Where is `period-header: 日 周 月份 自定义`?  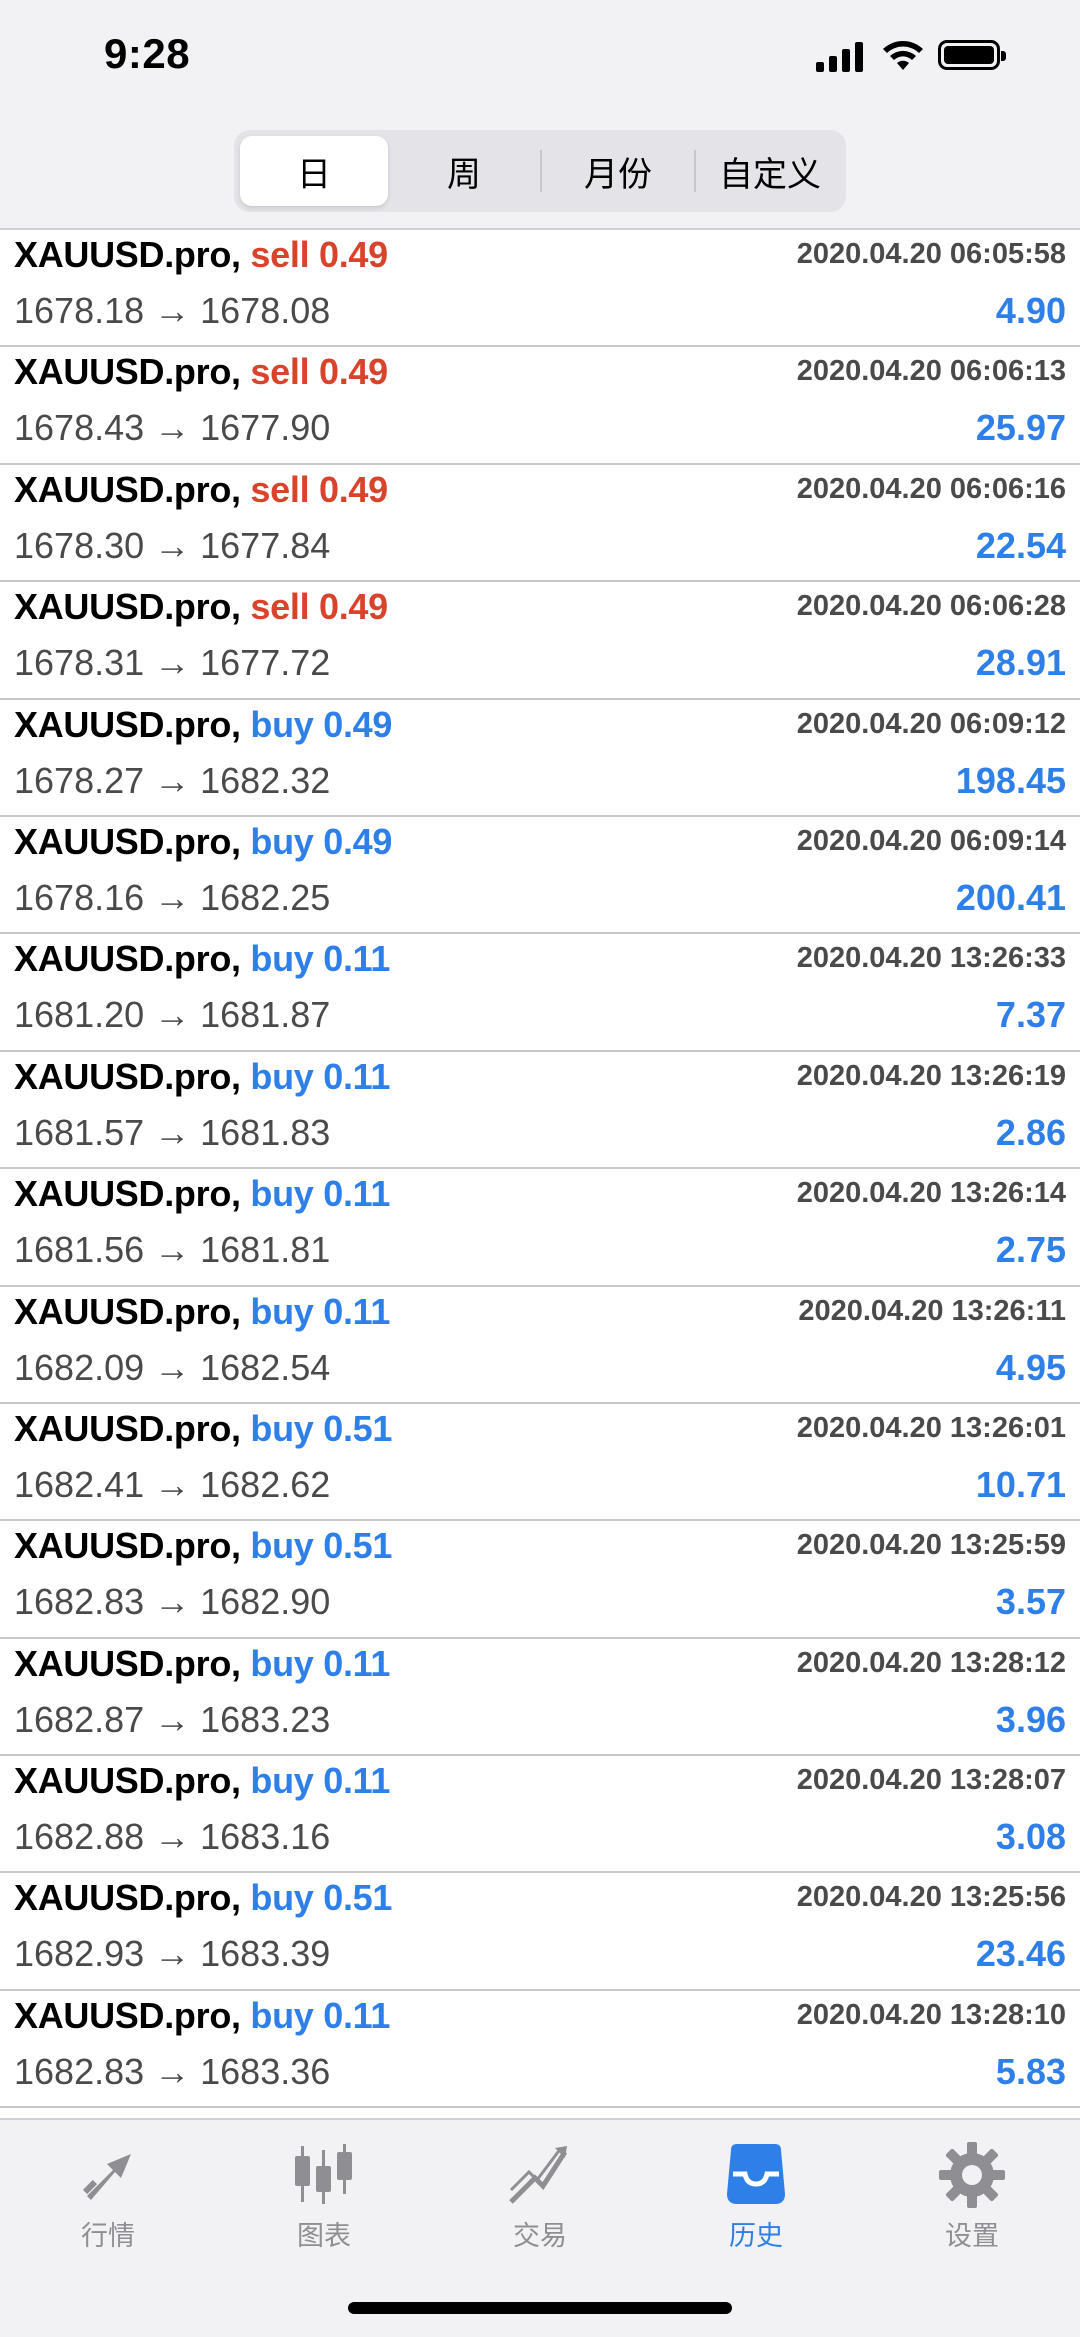
period-header: 日 周 月份 自定义 is located at coordinates (540, 175).